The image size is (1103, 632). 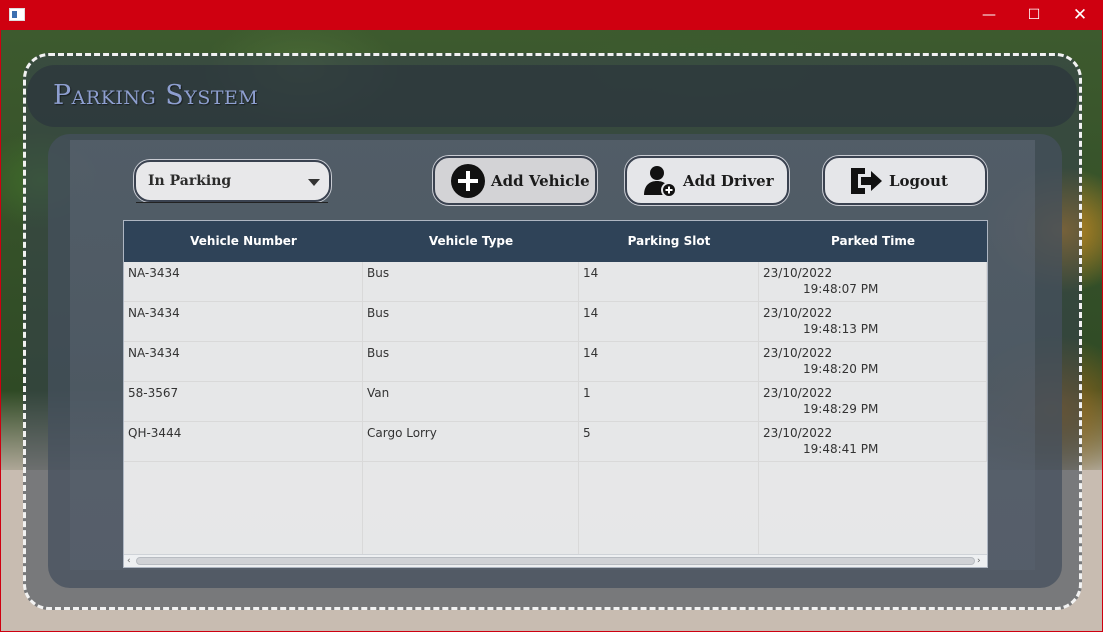 What do you see at coordinates (471, 402) in the screenshot?
I see `cell-vehicle-type: Van` at bounding box center [471, 402].